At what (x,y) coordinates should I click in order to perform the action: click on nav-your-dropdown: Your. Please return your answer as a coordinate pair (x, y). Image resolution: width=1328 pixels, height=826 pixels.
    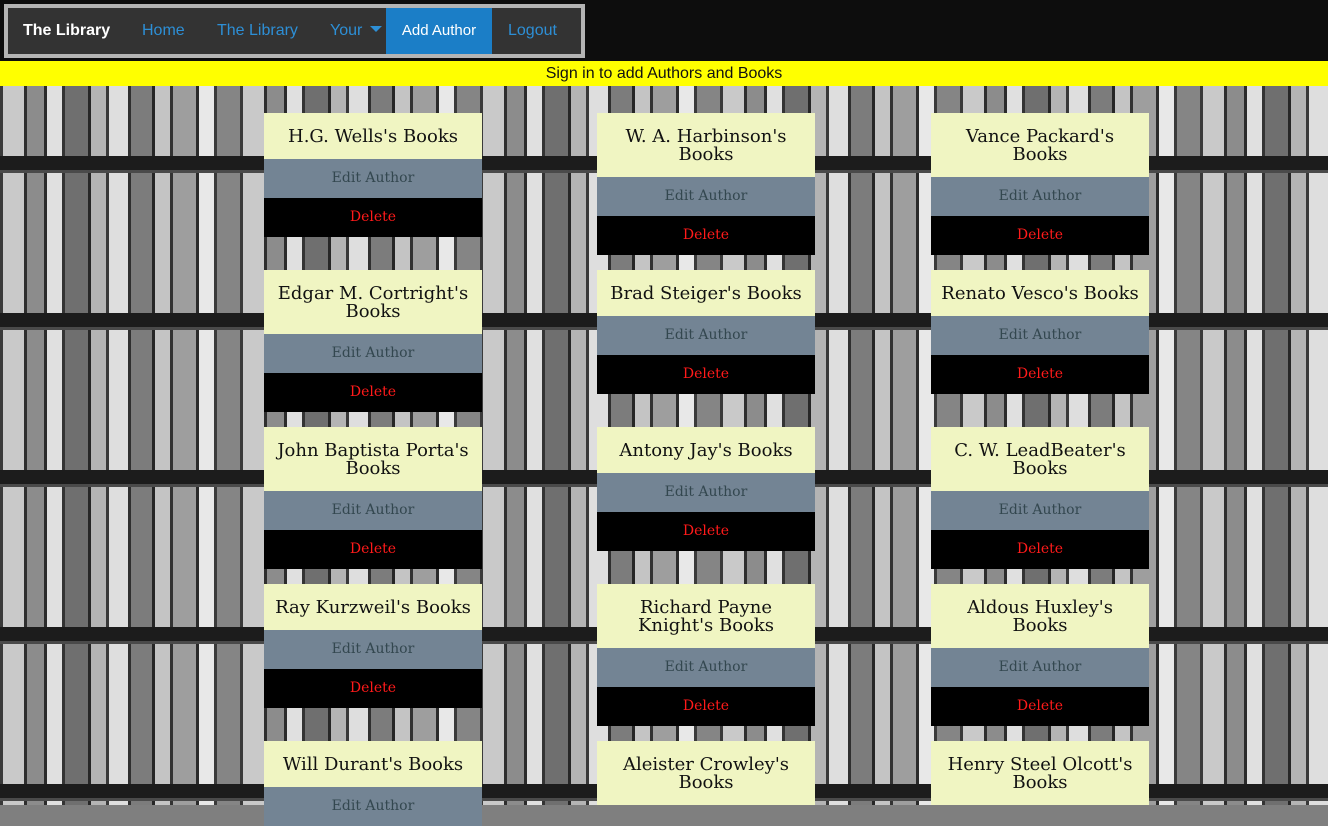
    Looking at the image, I should click on (356, 31).